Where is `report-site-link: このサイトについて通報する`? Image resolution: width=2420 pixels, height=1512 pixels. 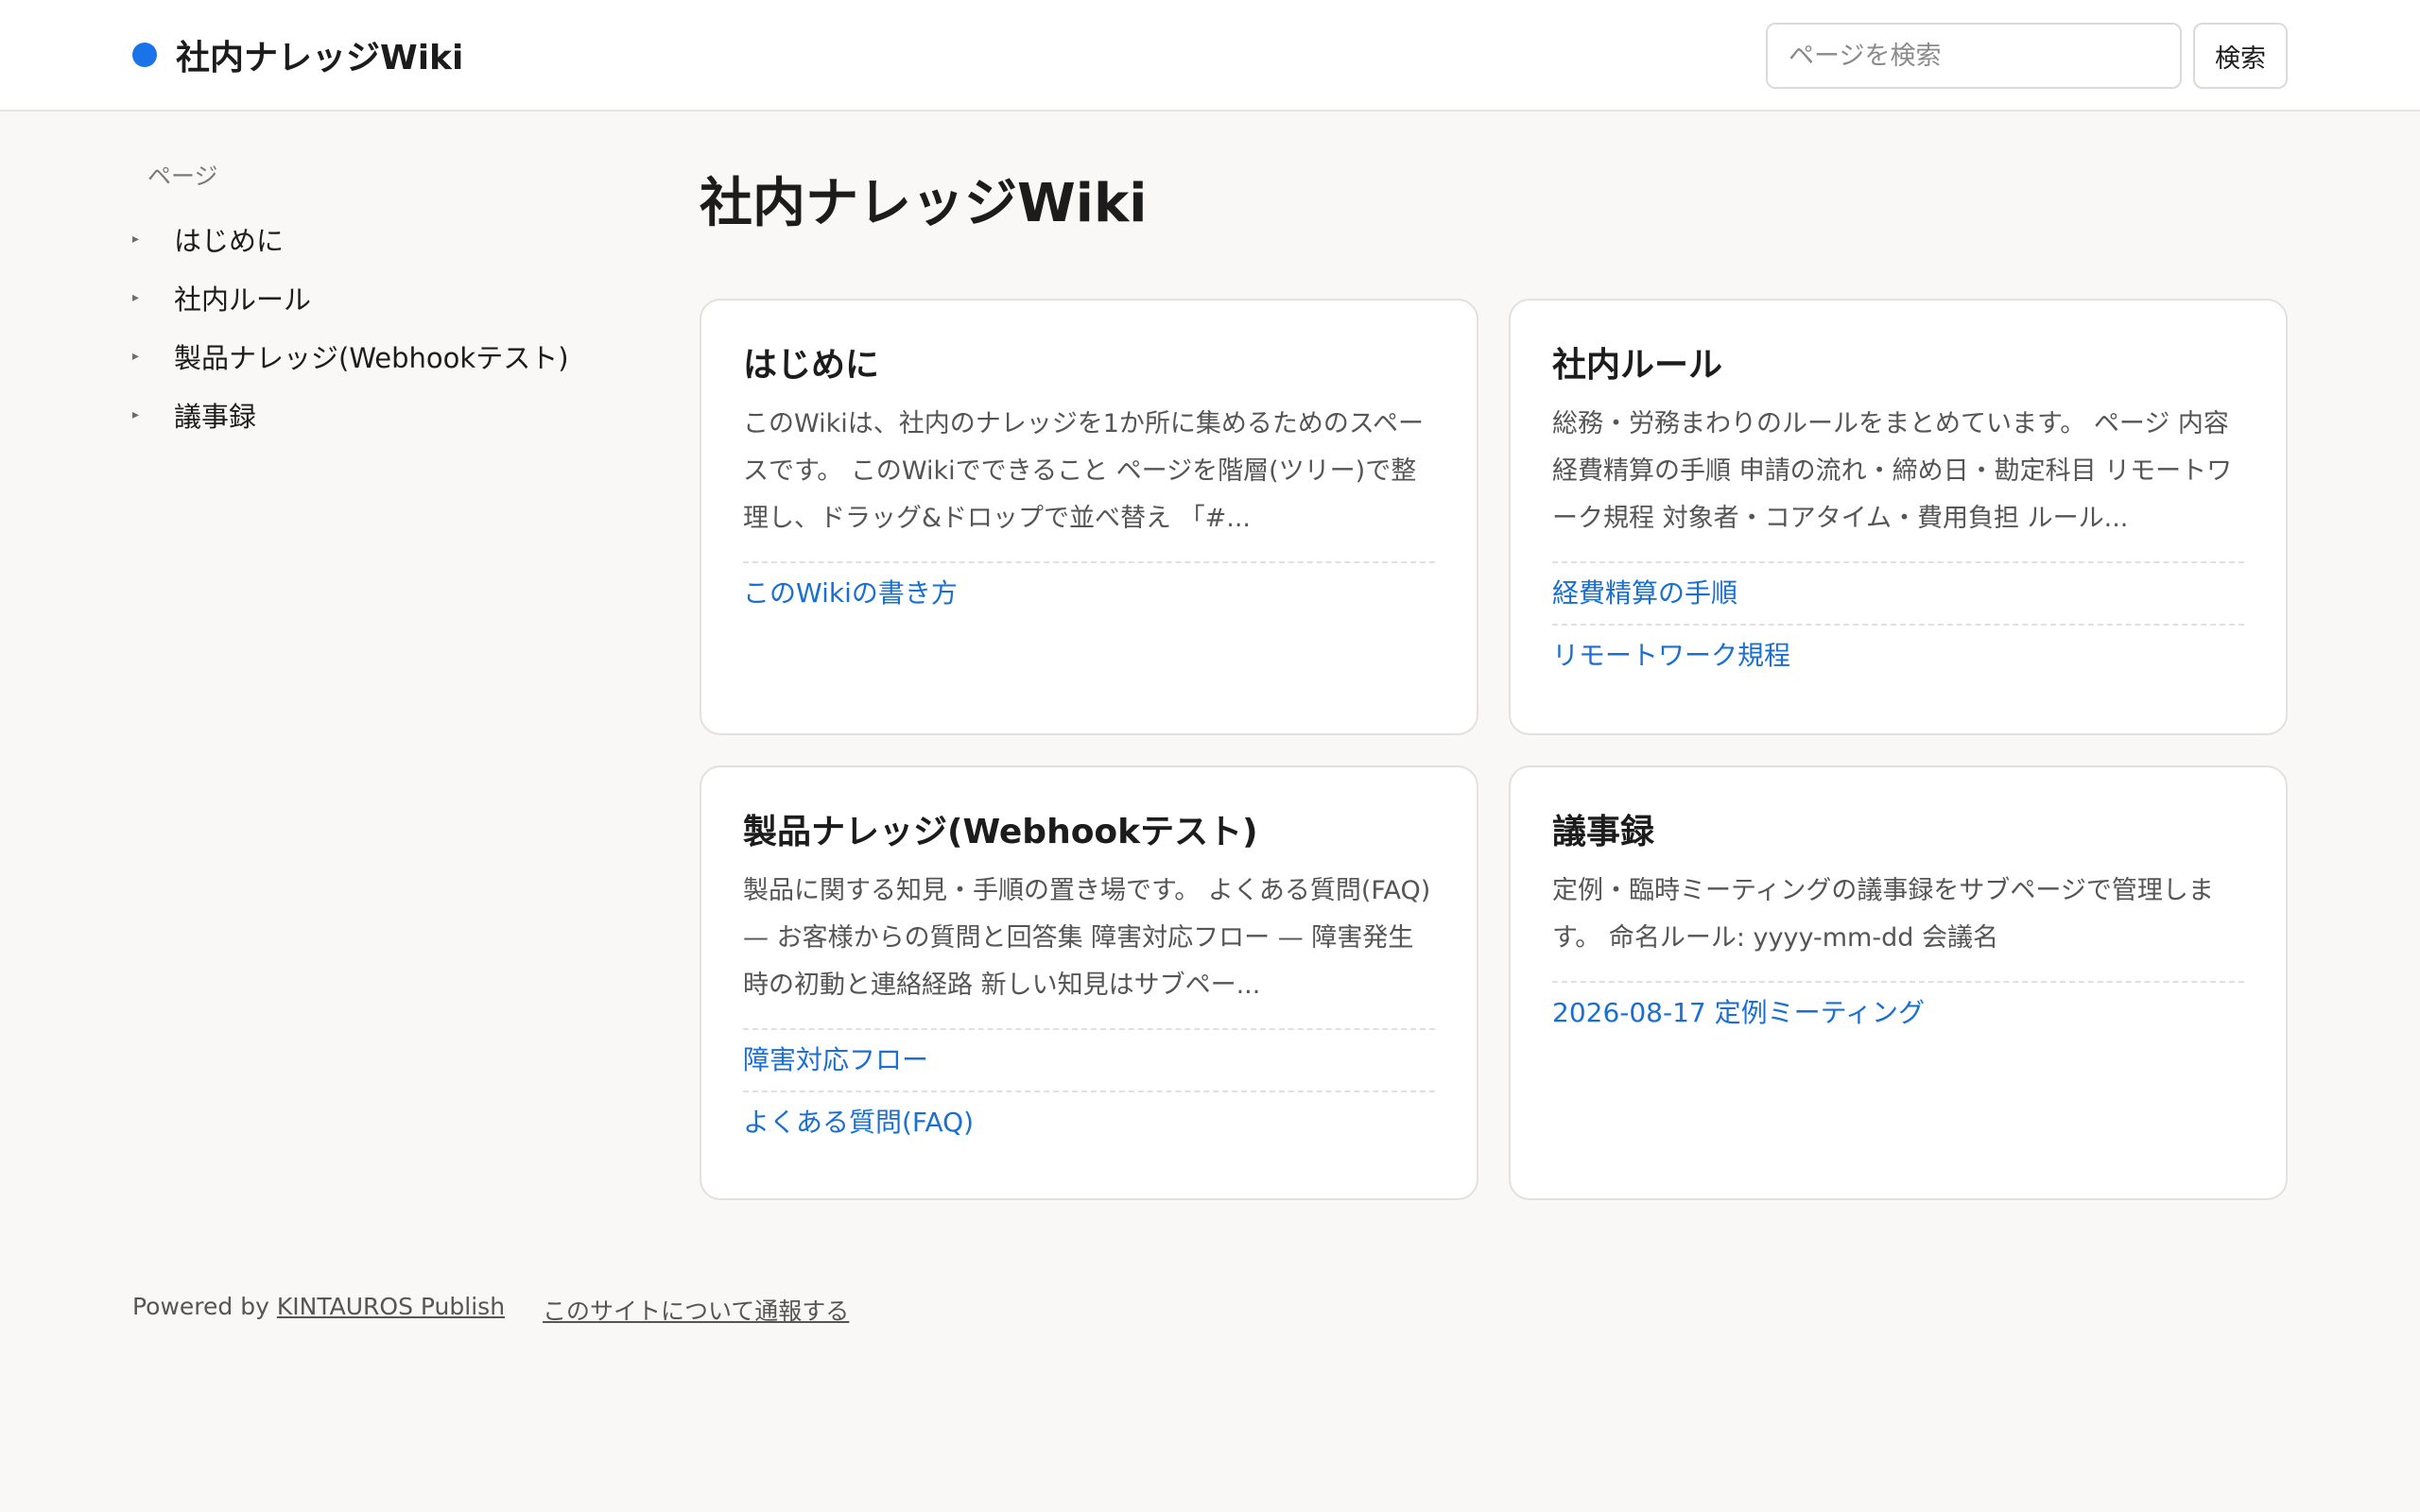
report-site-link: このサイトについて通報する is located at coordinates (696, 1310).